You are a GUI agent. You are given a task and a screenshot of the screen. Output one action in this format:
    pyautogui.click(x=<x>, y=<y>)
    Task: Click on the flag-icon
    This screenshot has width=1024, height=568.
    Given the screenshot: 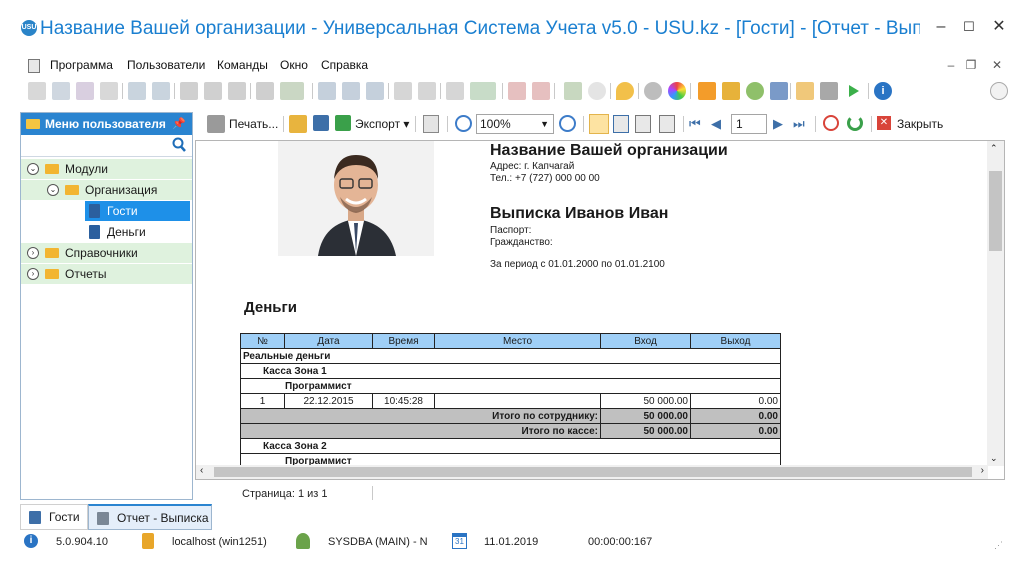 What is the action you would take?
    pyautogui.click(x=265, y=91)
    